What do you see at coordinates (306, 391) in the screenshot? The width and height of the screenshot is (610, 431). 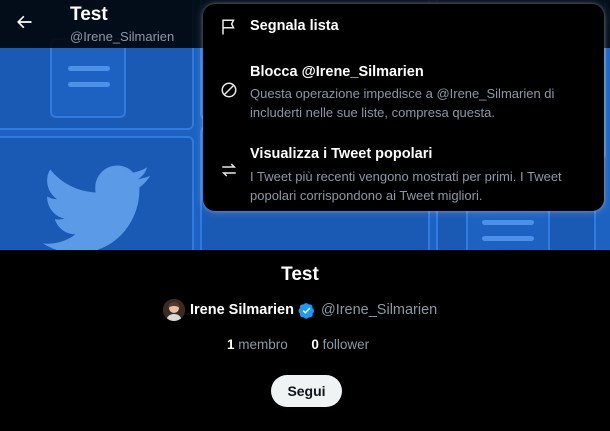 I see `follow-button: Segui` at bounding box center [306, 391].